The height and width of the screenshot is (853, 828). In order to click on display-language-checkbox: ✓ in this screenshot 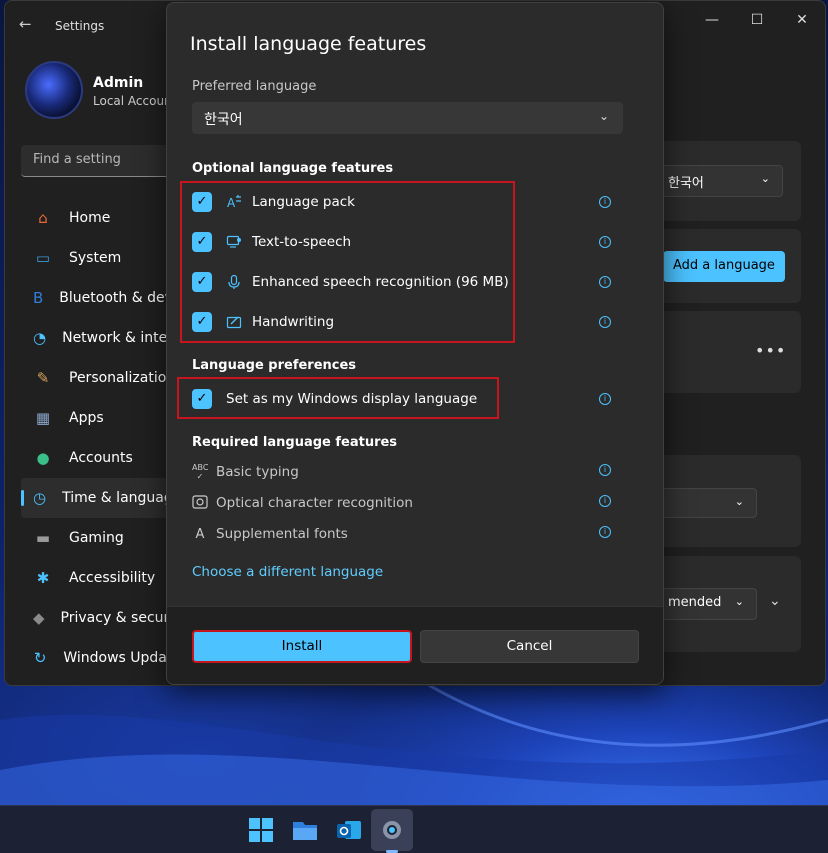, I will do `click(202, 399)`.